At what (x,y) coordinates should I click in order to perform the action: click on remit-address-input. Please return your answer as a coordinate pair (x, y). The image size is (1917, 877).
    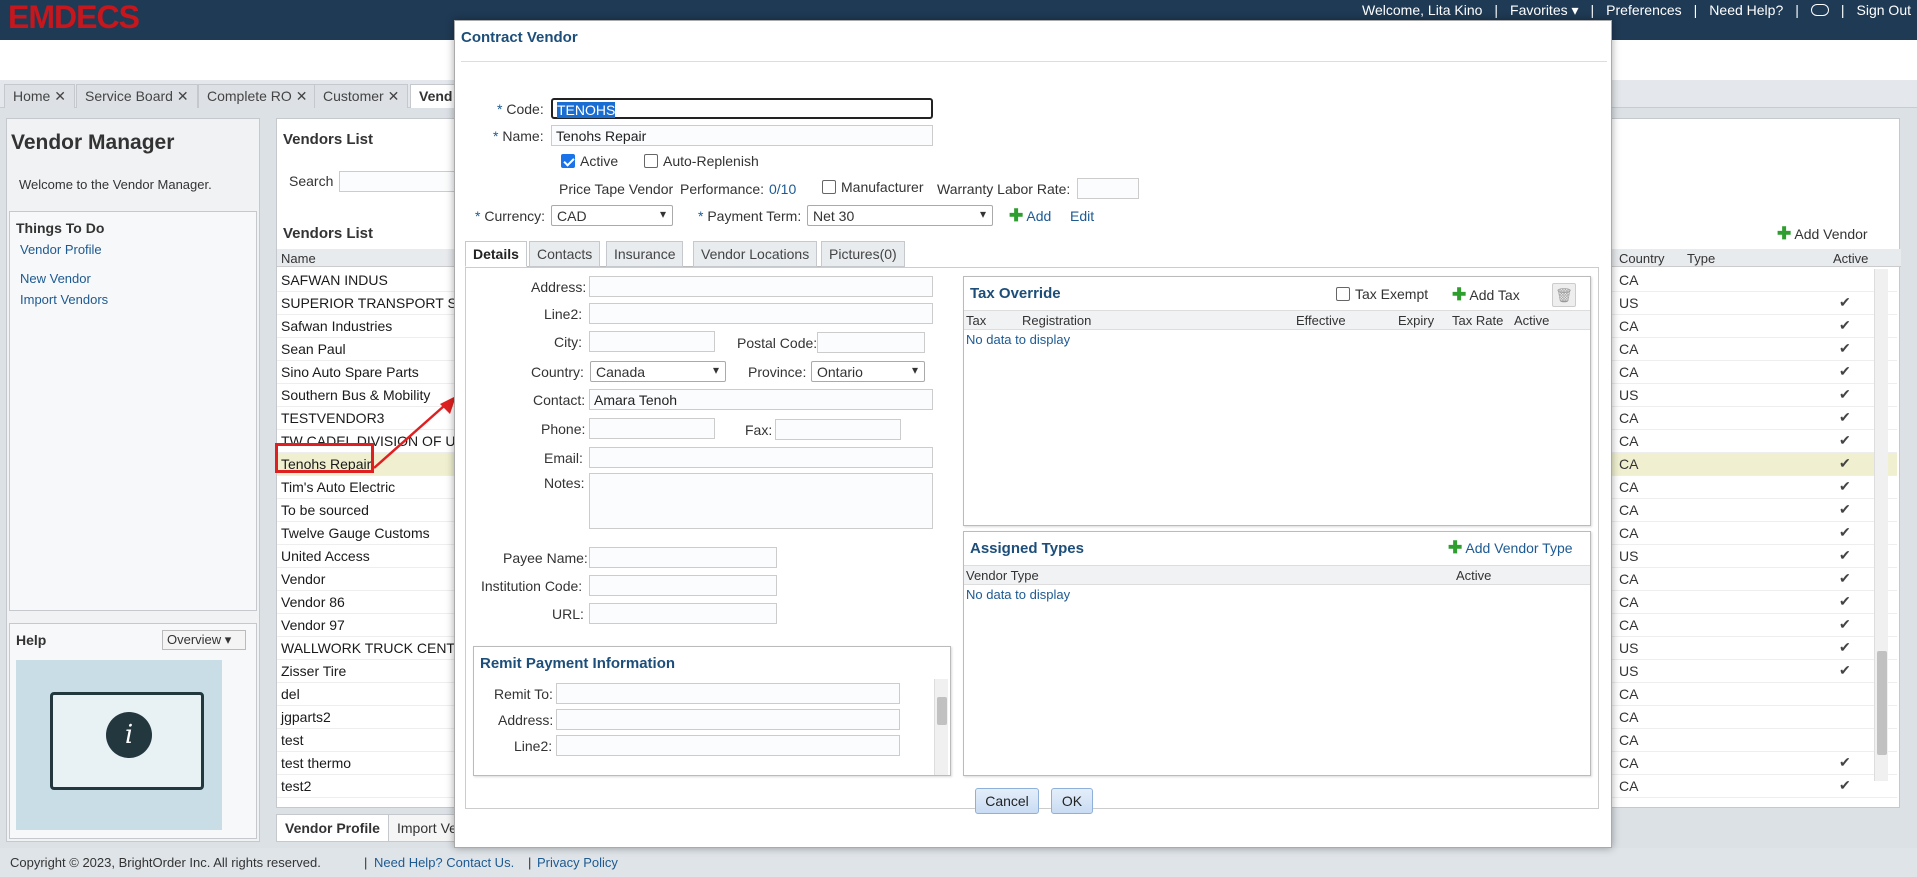
    Looking at the image, I should click on (728, 719).